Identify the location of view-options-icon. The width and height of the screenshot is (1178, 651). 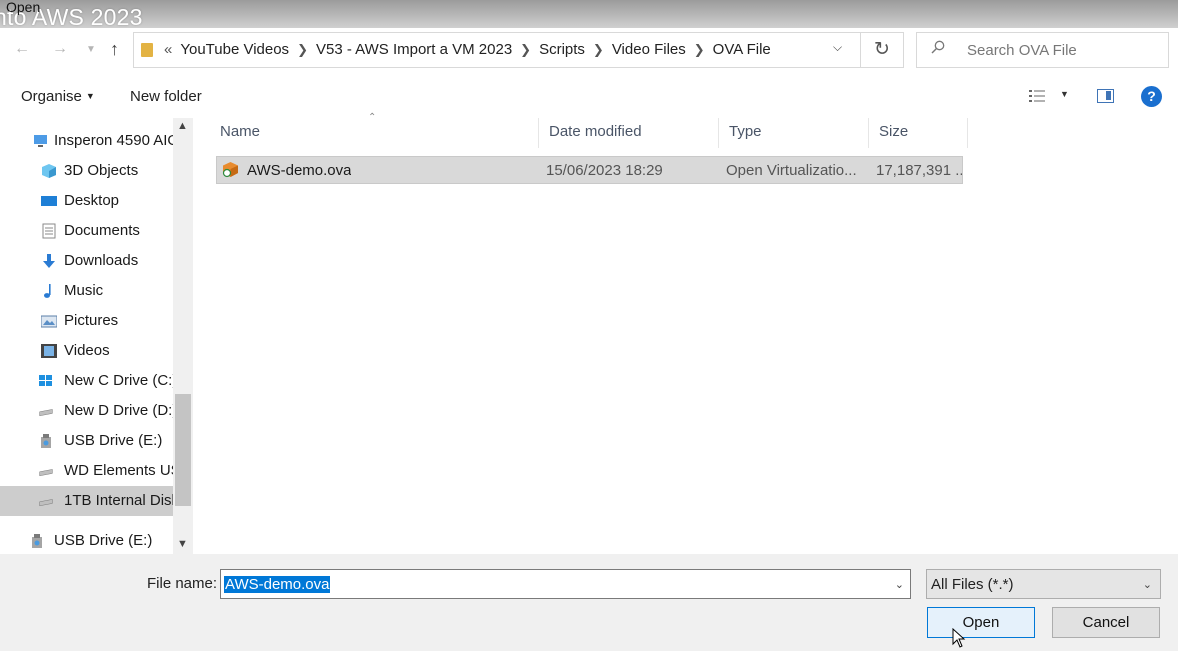
(1038, 96).